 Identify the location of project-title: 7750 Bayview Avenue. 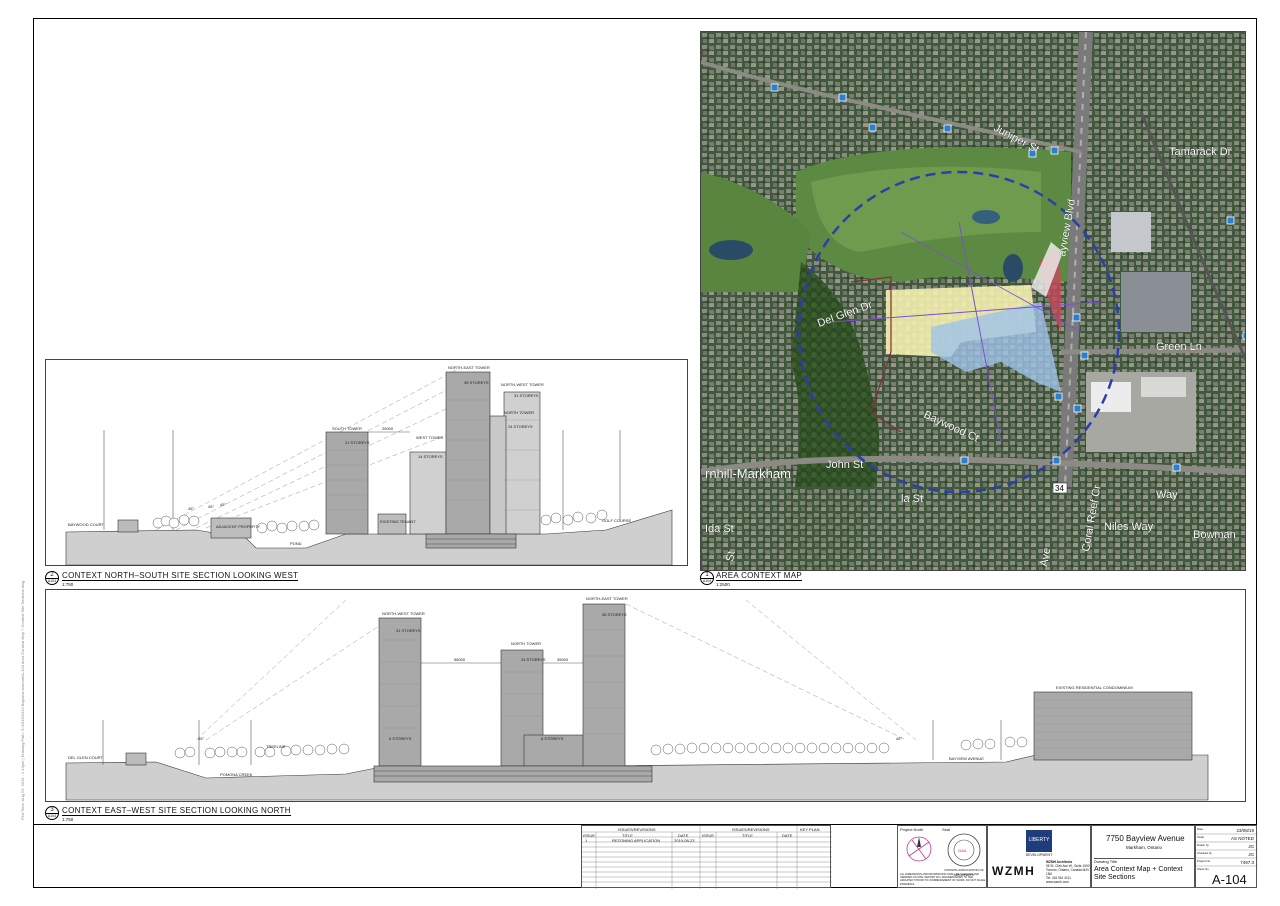
(1145, 838).